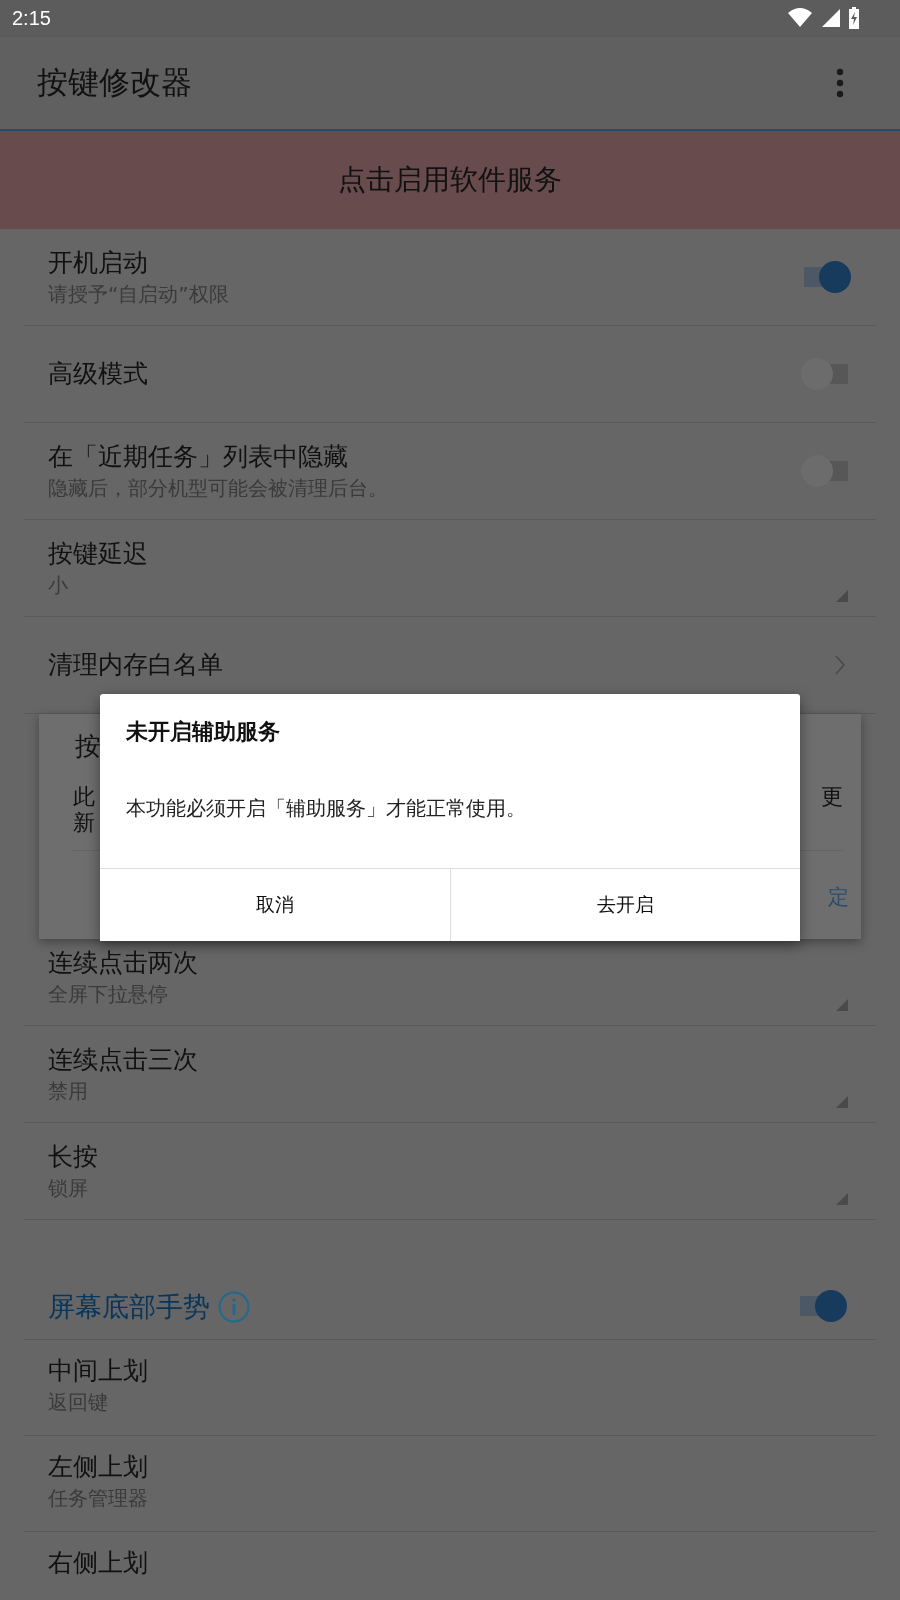  Describe the element at coordinates (326, 808) in the screenshot. I see `dialog-message: 本功能必须开启「辅助服务」才能正常使用。` at that location.